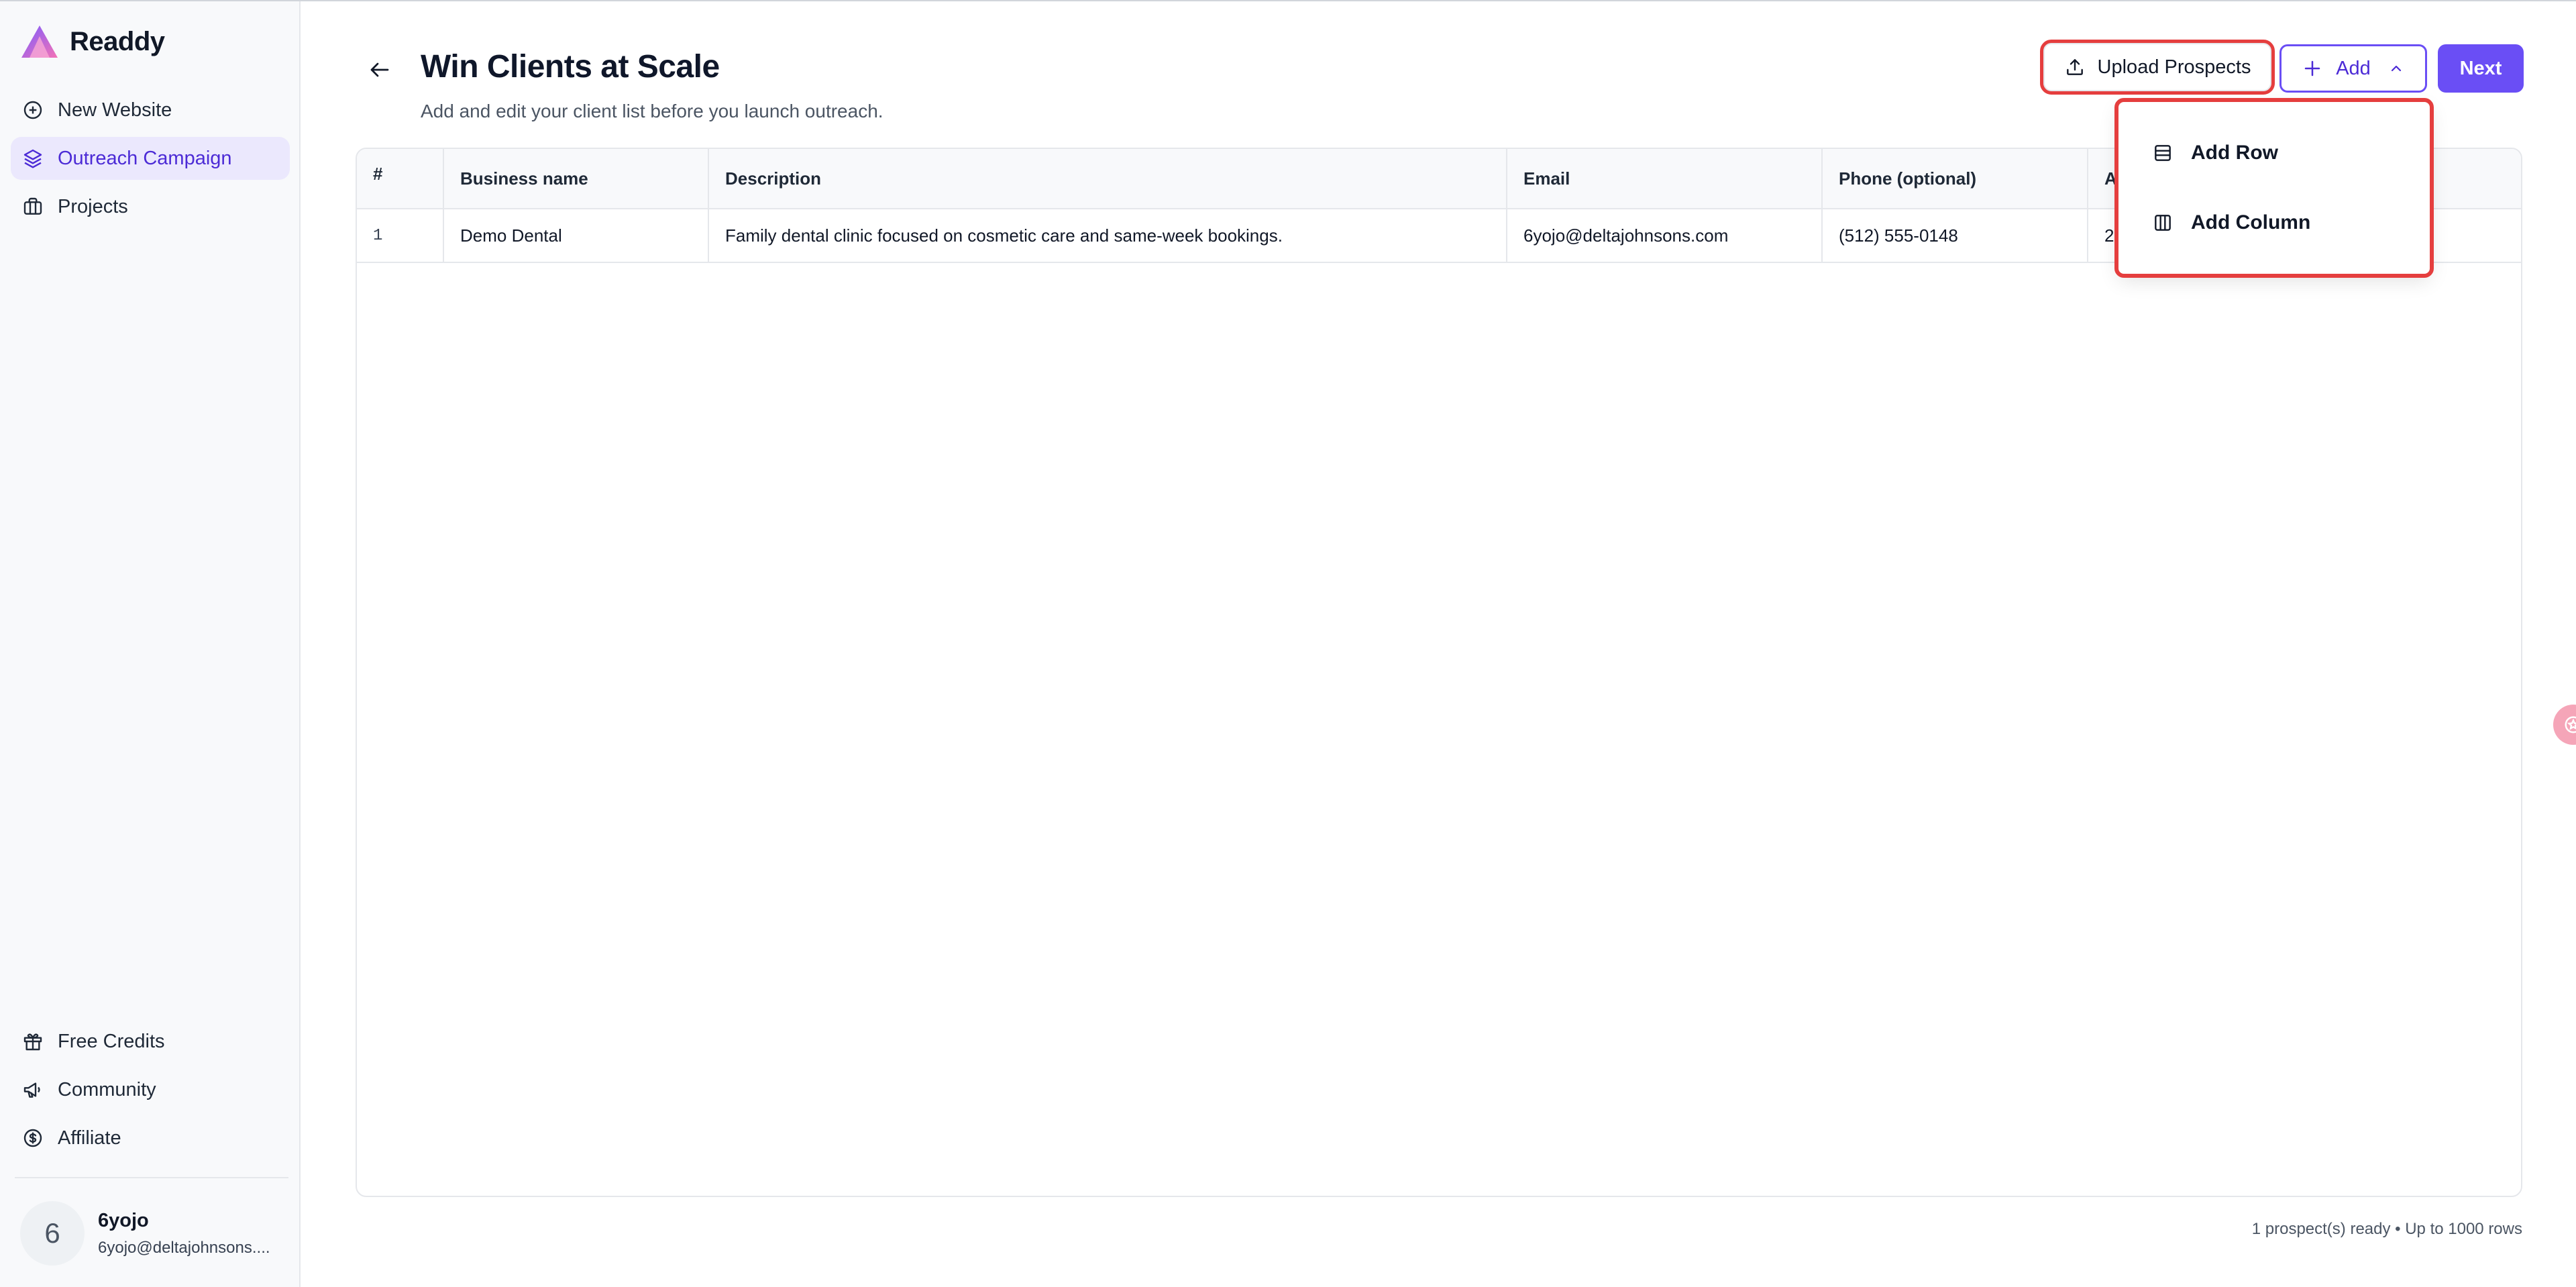 This screenshot has height=1287, width=2576. I want to click on add-dropdown-menu: Add Row Add Column, so click(2274, 188).